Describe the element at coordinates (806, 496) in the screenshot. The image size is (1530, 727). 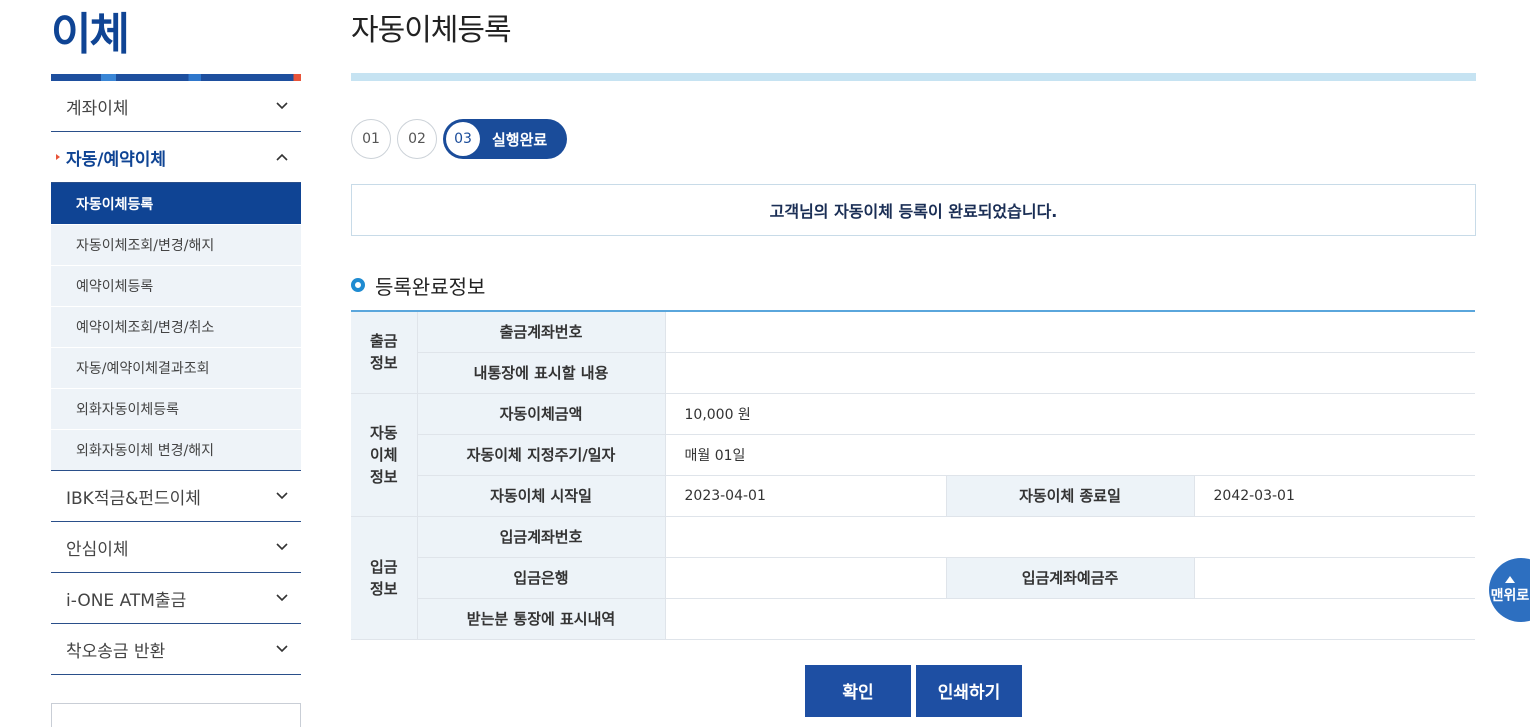
I see `value-start-date: 2023-04-01` at that location.